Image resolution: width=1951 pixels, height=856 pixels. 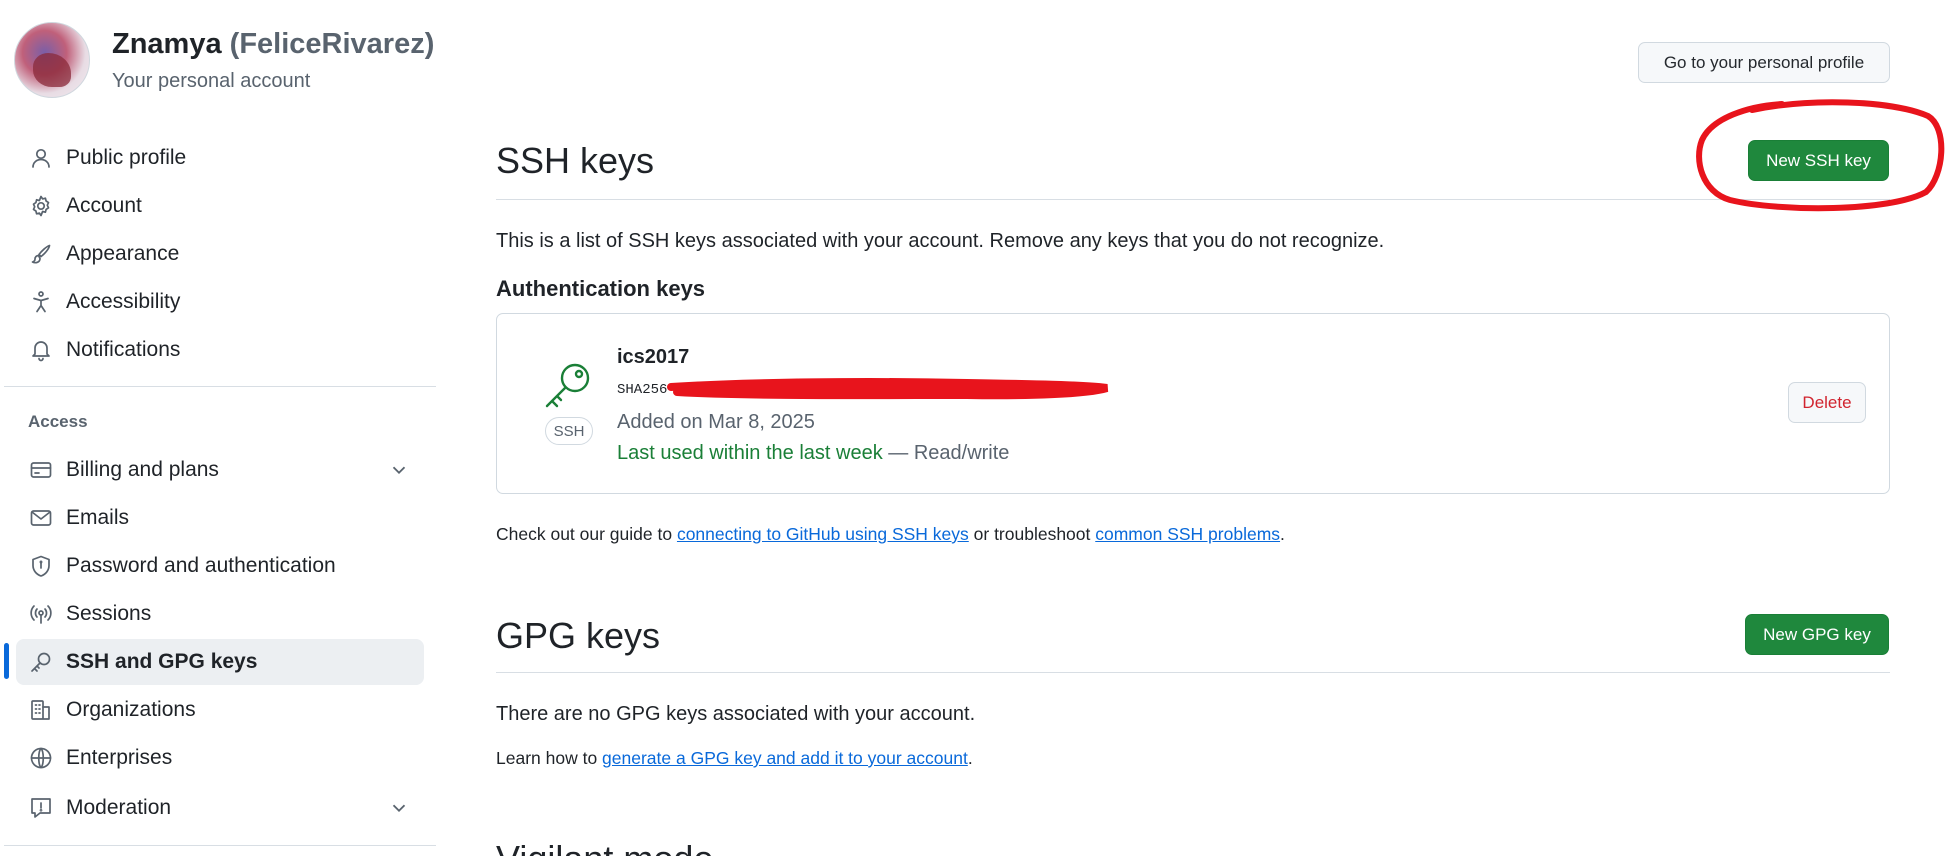 I want to click on sidebar-item-password-auth: Password and authentication, so click(x=220, y=566).